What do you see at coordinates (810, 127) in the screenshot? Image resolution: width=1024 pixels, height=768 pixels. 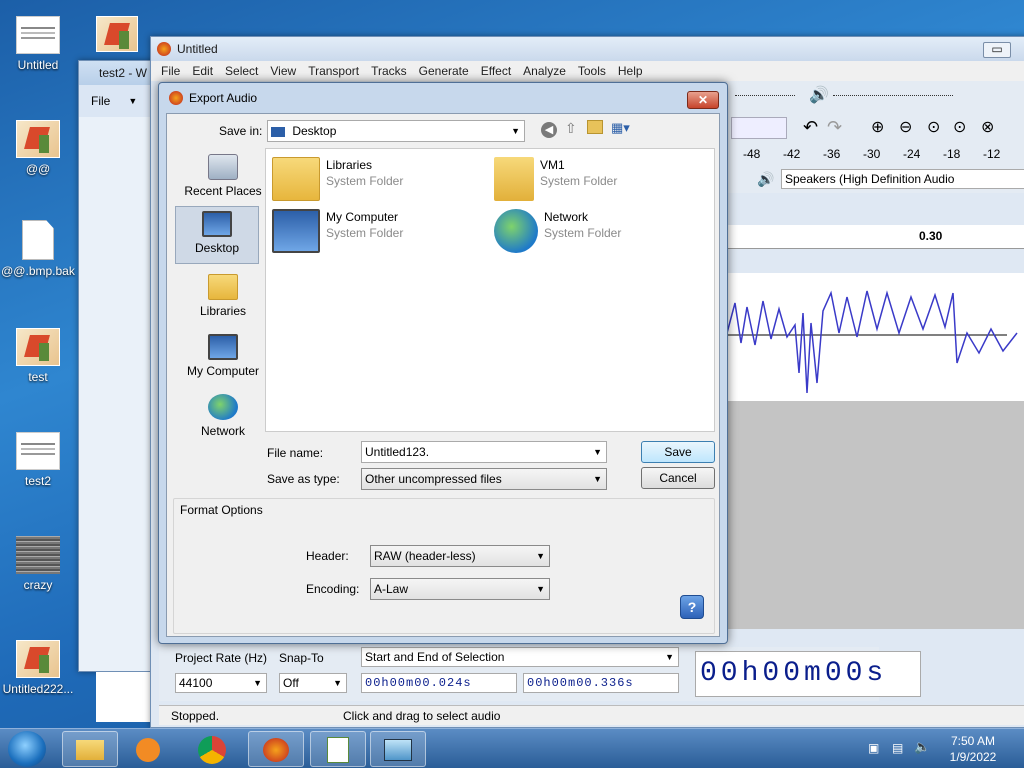 I see `undo-icon: ↶` at bounding box center [810, 127].